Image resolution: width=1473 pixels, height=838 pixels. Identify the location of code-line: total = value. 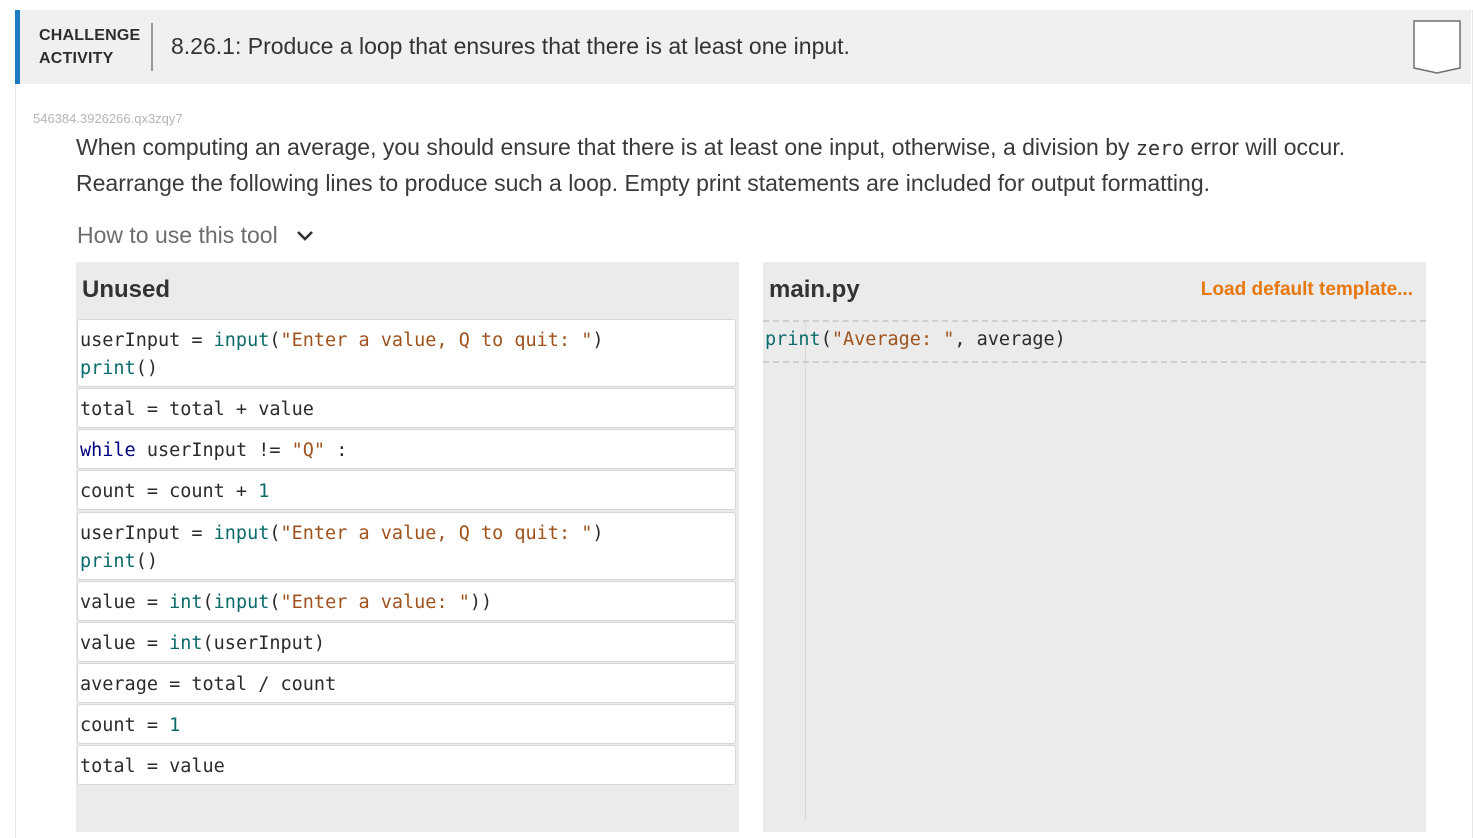
(407, 767).